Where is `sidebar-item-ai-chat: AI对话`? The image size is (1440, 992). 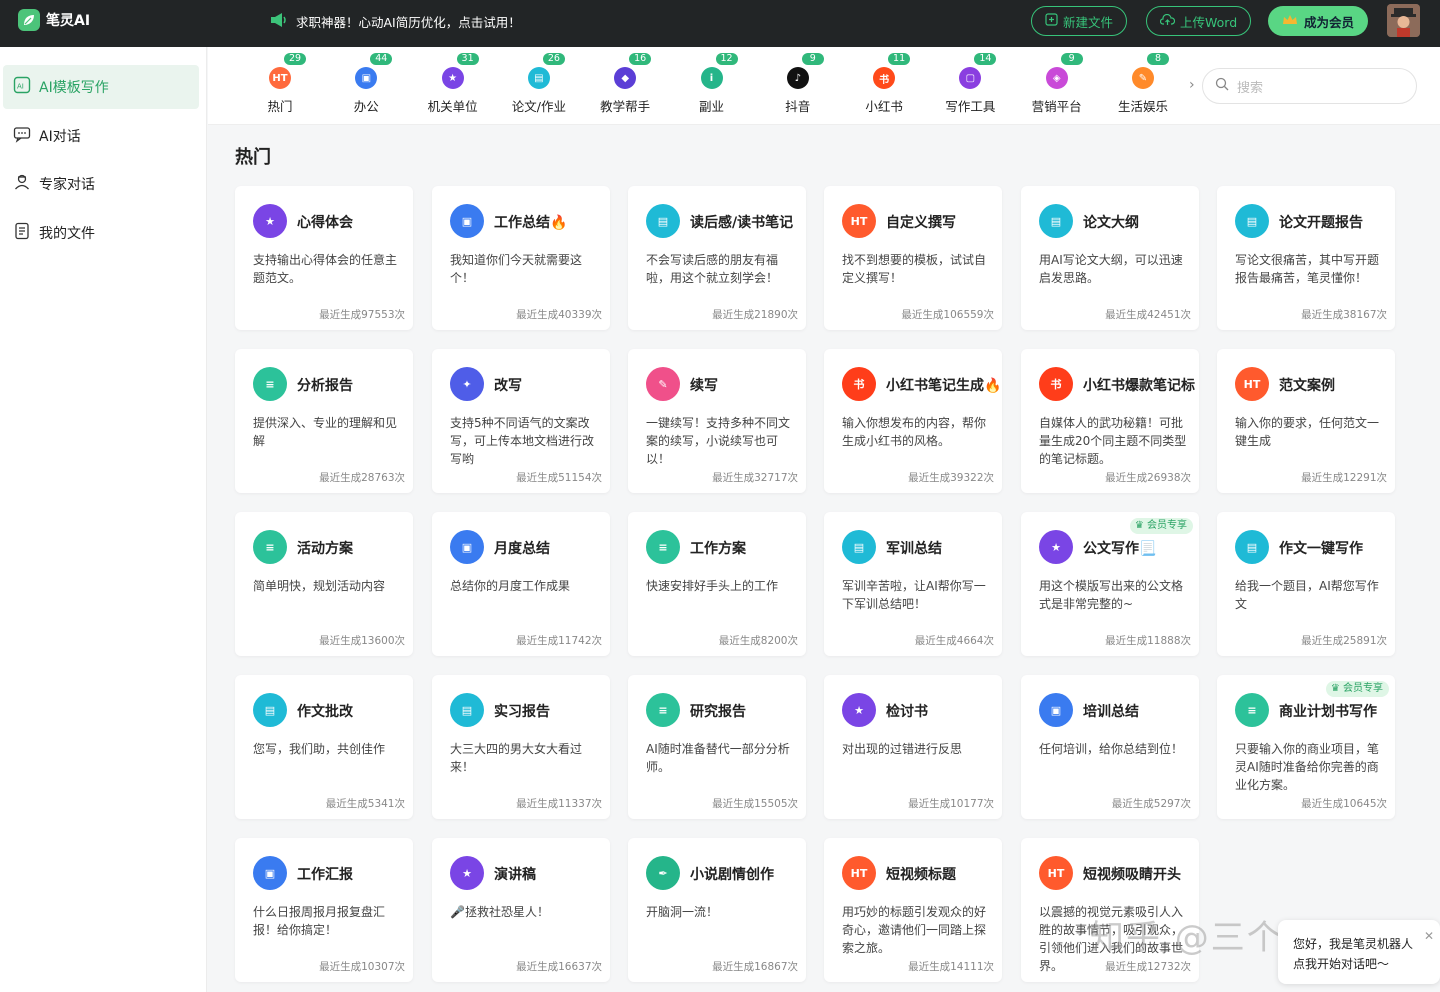
sidebar-item-ai-chat: AI对话 is located at coordinates (101, 136).